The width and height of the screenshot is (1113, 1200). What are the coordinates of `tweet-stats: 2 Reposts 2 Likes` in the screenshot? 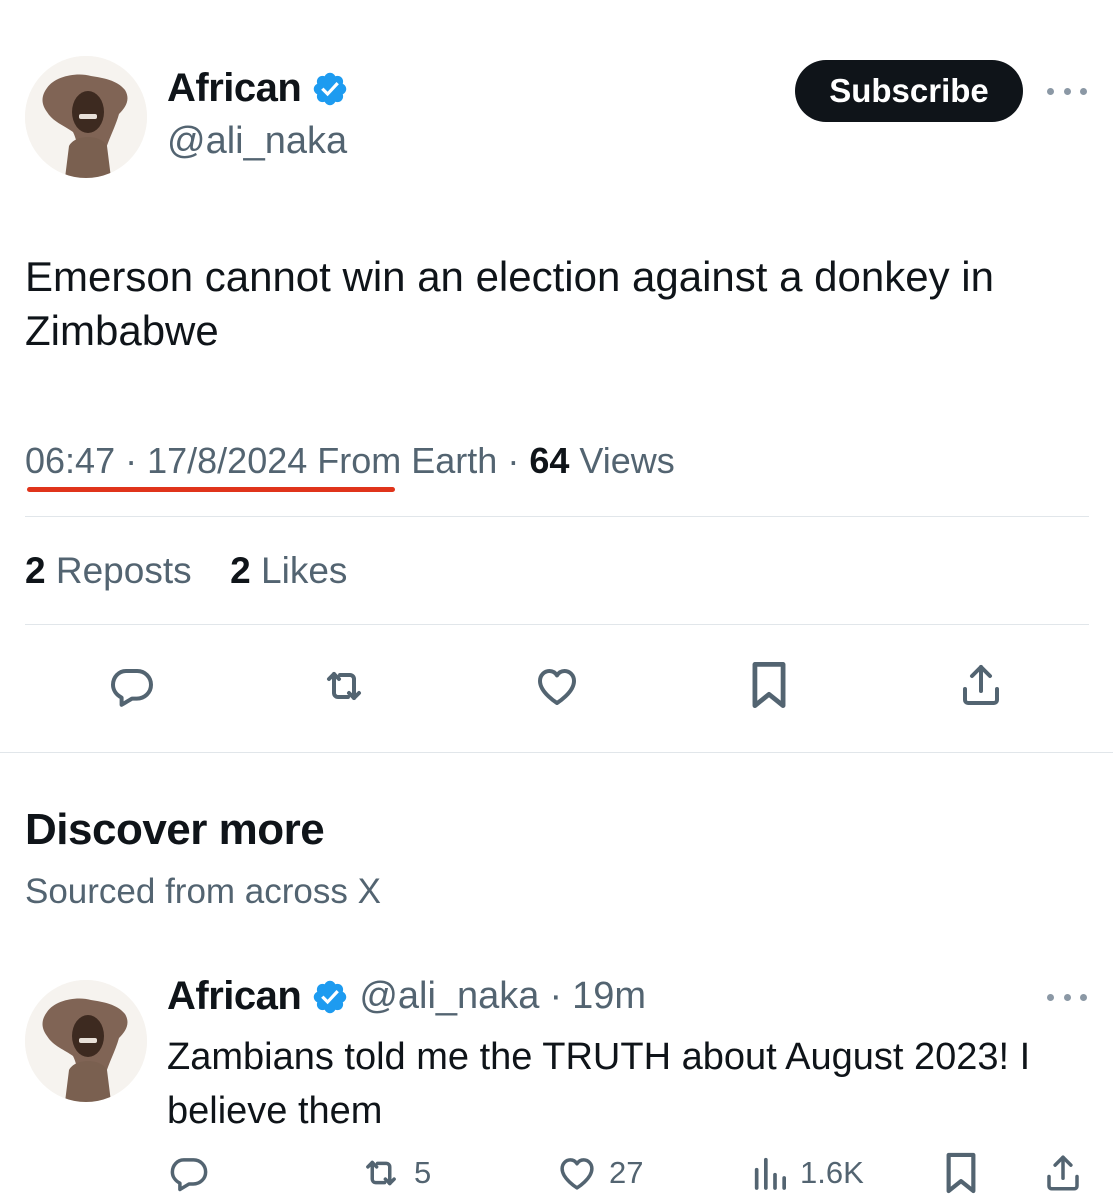 It's located at (186, 571).